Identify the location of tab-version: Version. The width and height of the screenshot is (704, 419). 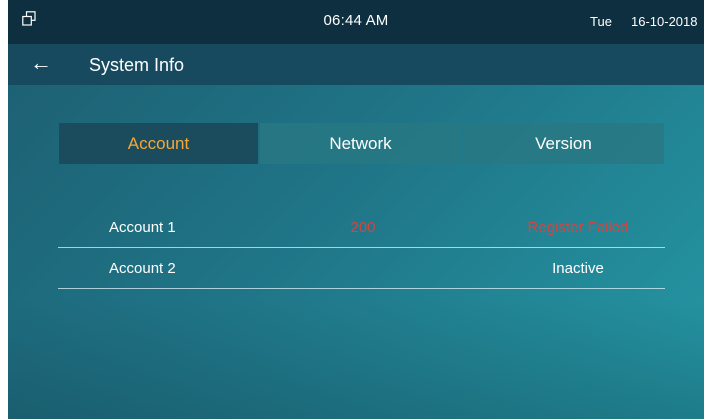
(563, 143).